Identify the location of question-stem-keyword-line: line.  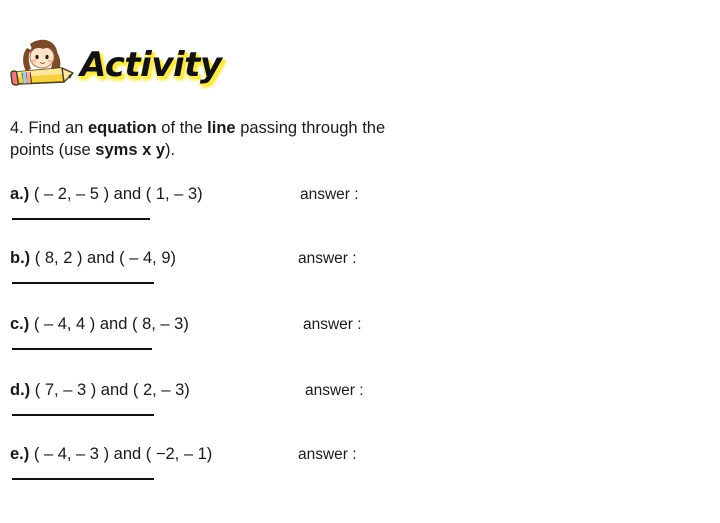
(221, 128).